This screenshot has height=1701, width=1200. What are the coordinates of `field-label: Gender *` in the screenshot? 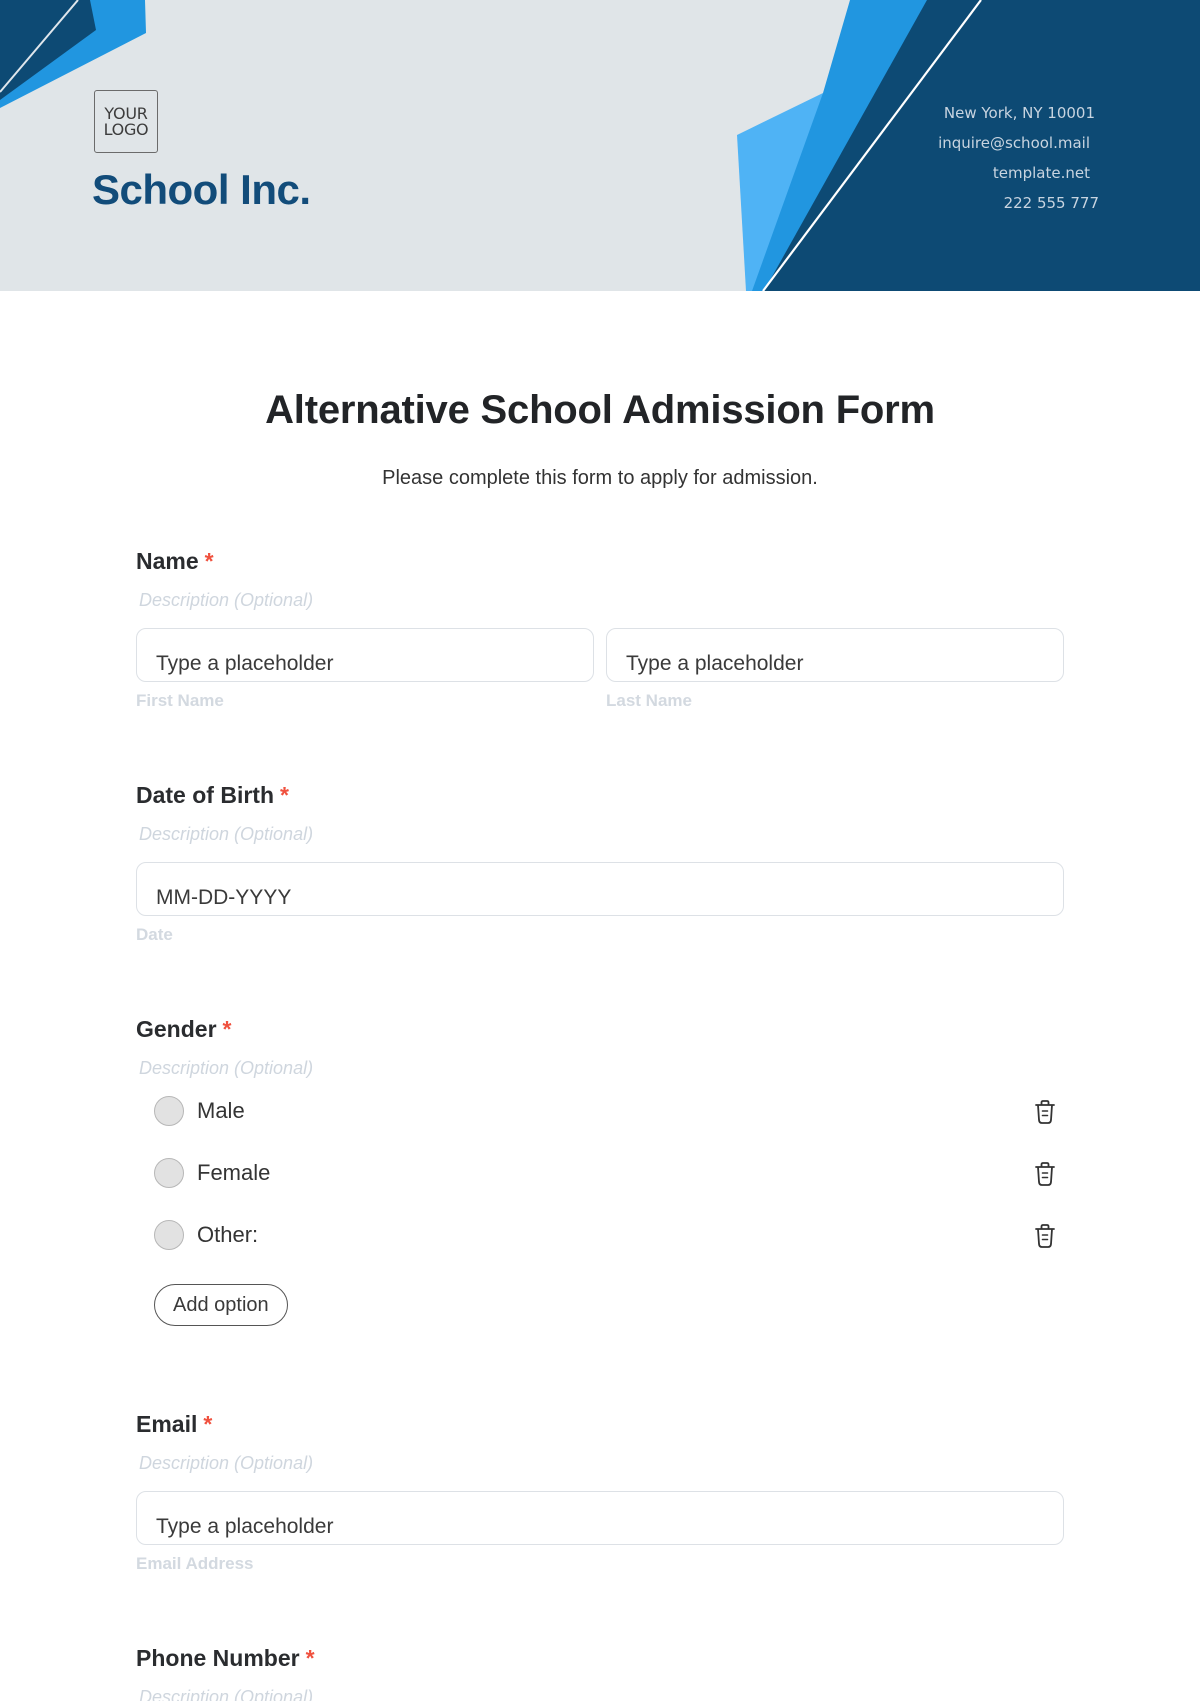 It's located at (600, 1029).